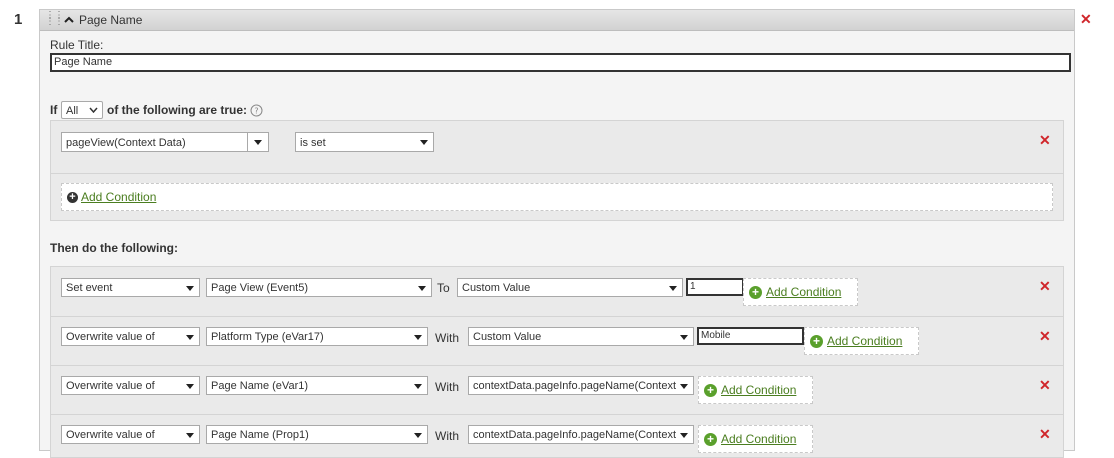 This screenshot has height=458, width=1114. I want to click on rule-title-label: Rule Title:, so click(77, 45).